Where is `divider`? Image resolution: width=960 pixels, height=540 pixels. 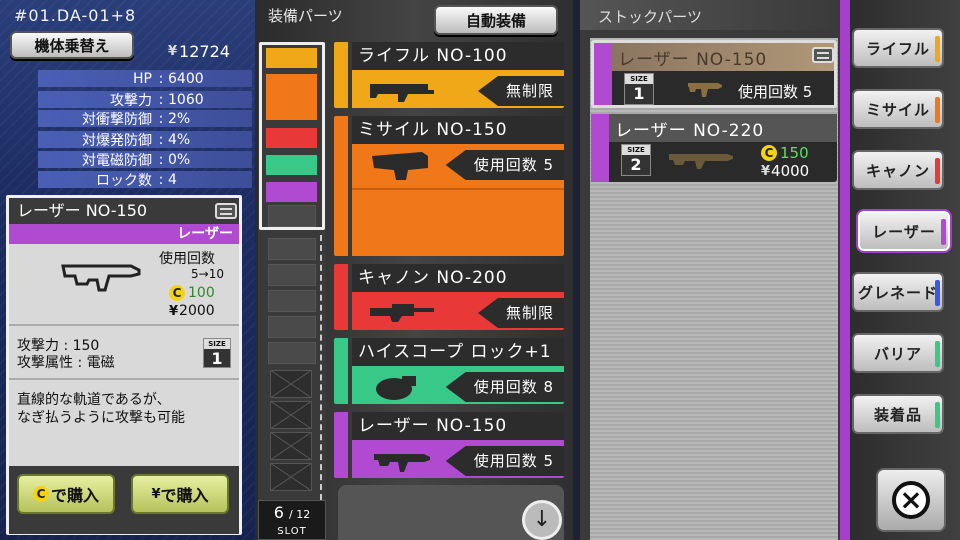
divider is located at coordinates (458, 189).